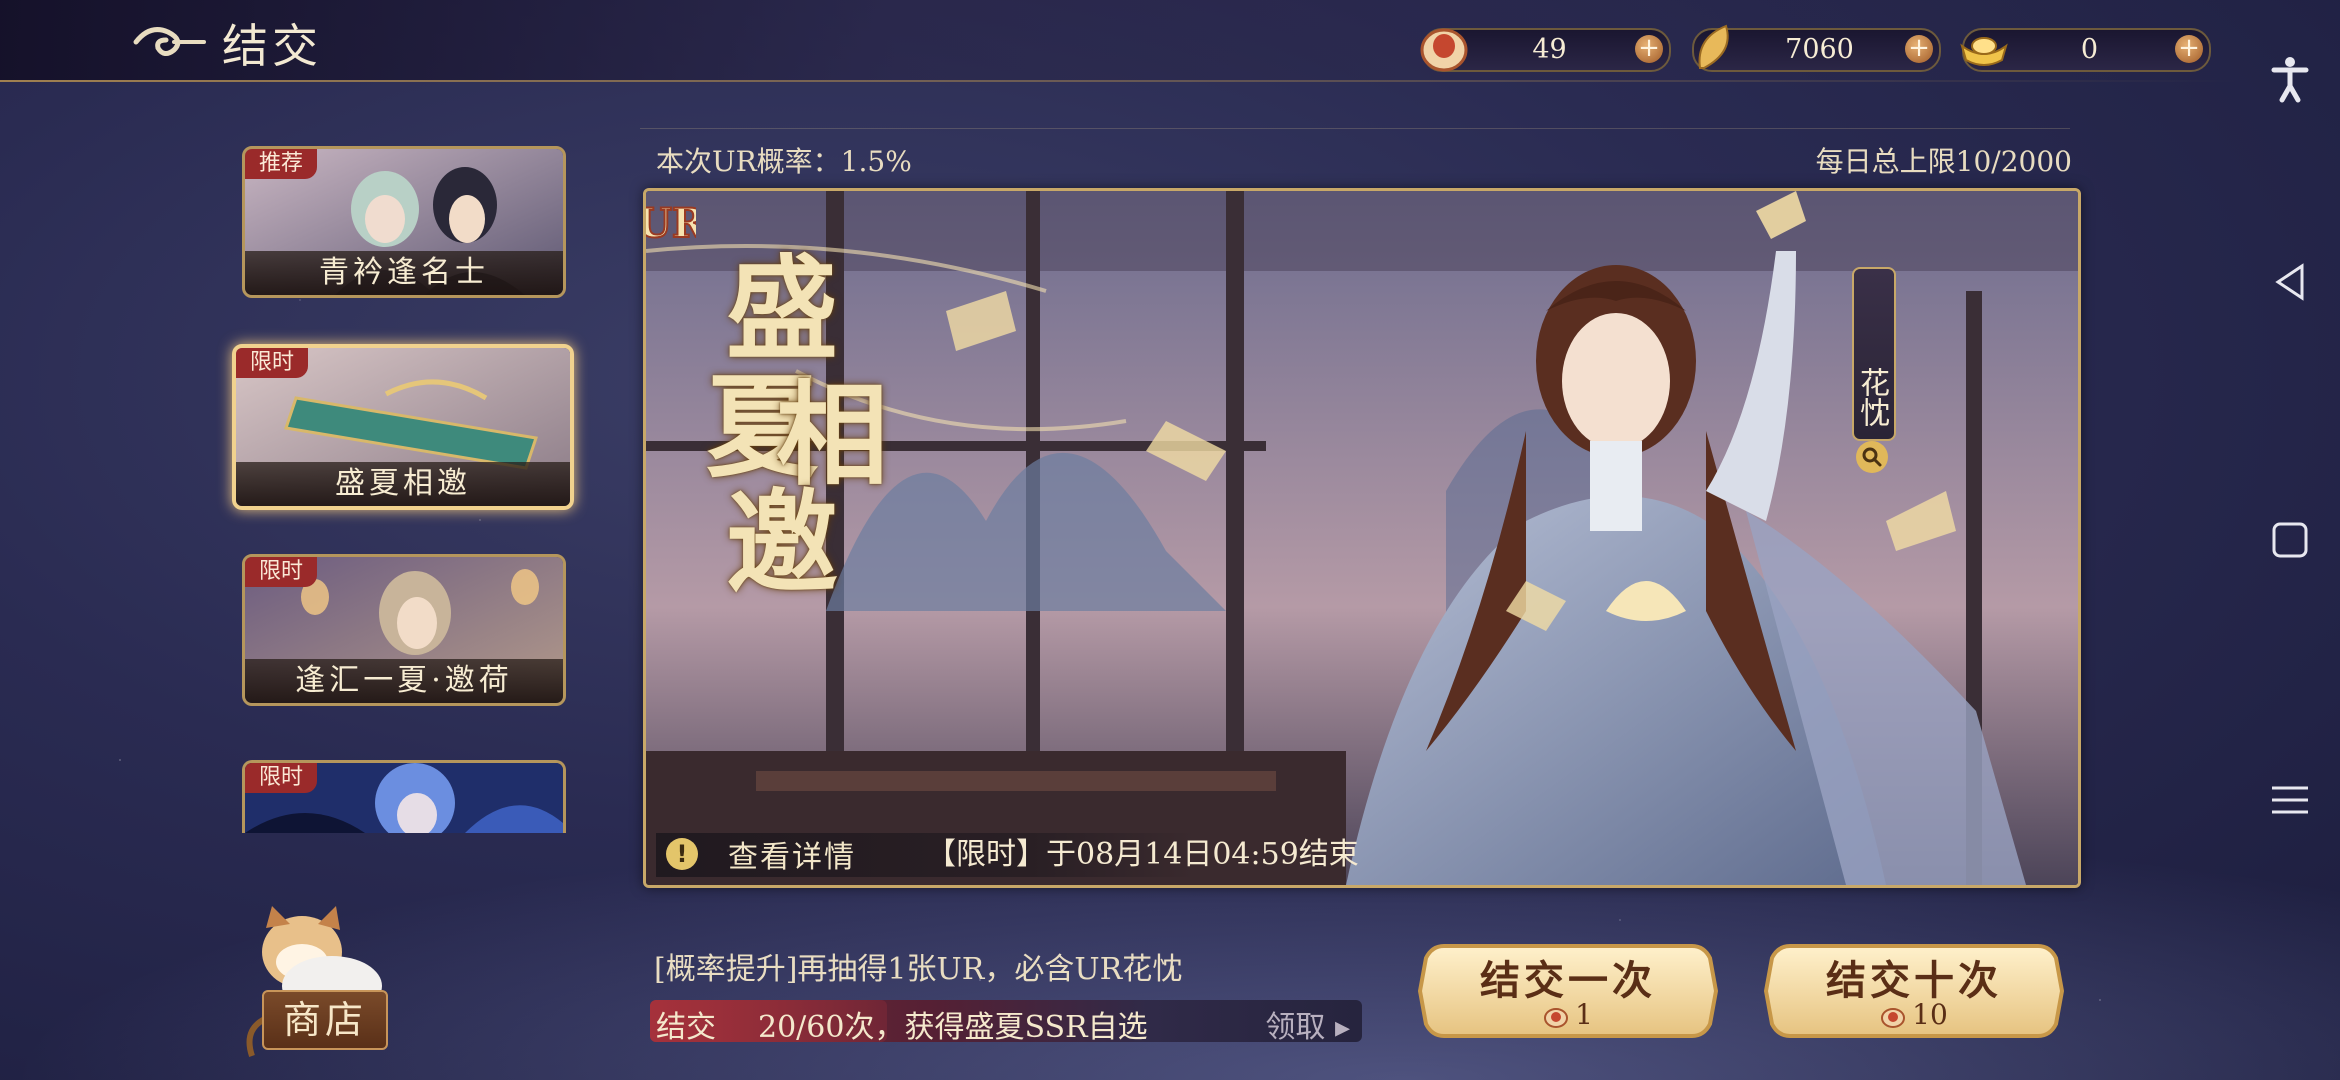  I want to click on accessibility-icon, so click(2290, 78).